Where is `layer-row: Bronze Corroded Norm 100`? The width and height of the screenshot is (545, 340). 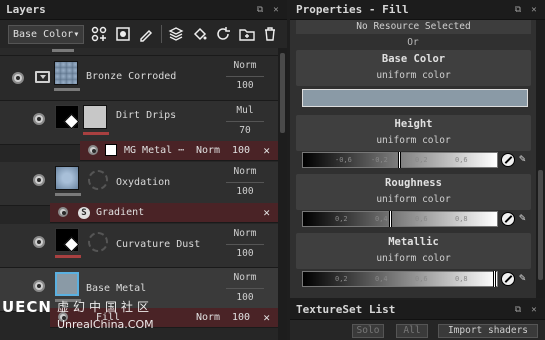
layer-row: Bronze Corroded Norm 100 is located at coordinates (139, 78).